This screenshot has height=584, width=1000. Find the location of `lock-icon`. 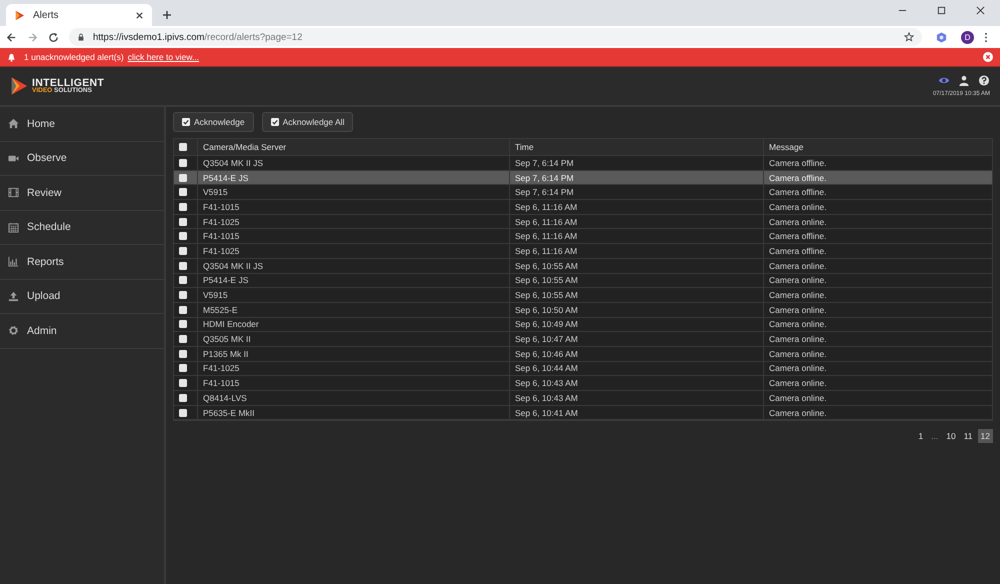

lock-icon is located at coordinates (81, 37).